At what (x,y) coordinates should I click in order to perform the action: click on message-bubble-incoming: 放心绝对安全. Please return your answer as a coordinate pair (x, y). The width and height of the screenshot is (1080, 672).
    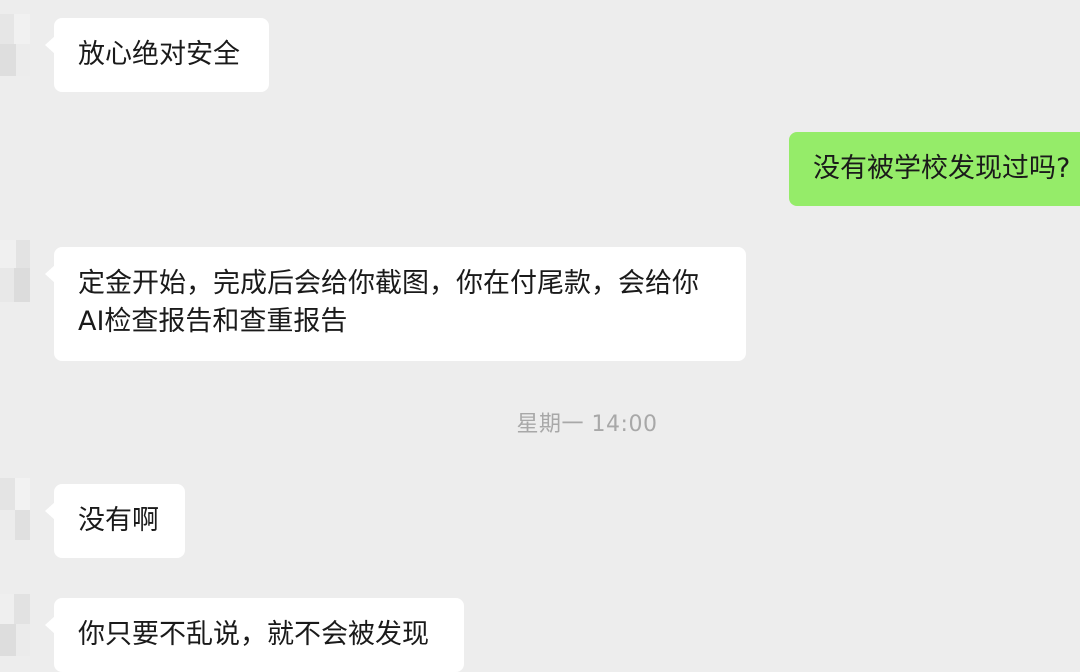
    Looking at the image, I should click on (157, 55).